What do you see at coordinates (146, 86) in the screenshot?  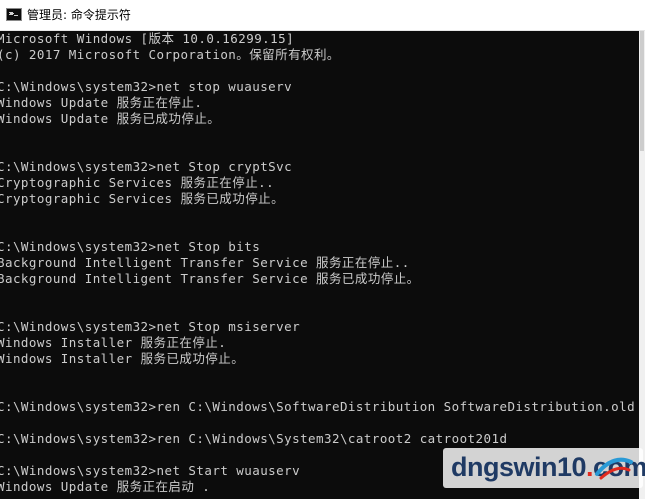 I see `console-line: C:\Windows\system32>net stop wuauserv` at bounding box center [146, 86].